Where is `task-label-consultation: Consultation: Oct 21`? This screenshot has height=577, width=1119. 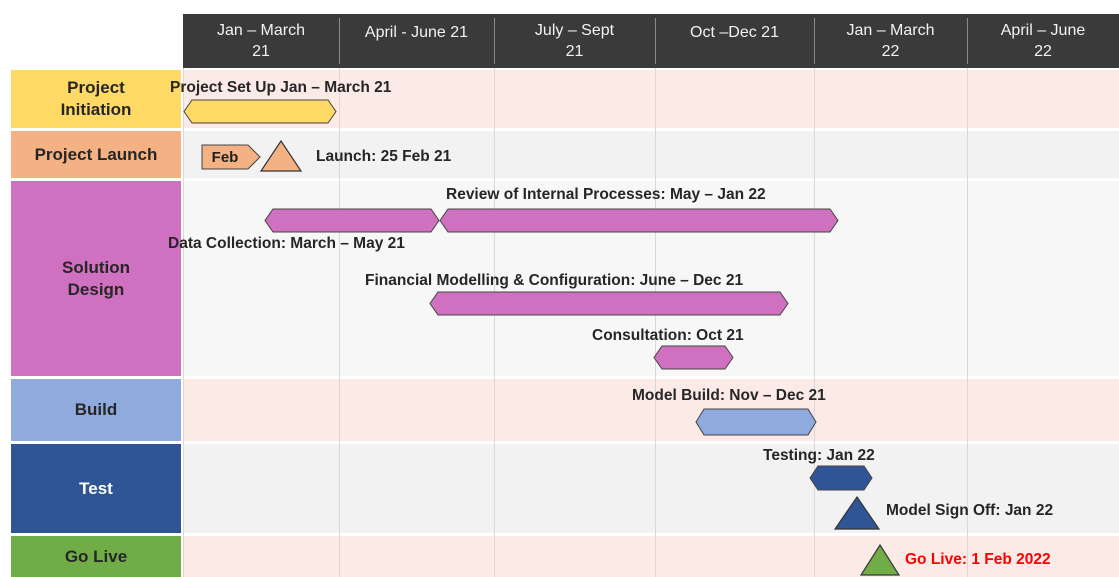
task-label-consultation: Consultation: Oct 21 is located at coordinates (668, 335).